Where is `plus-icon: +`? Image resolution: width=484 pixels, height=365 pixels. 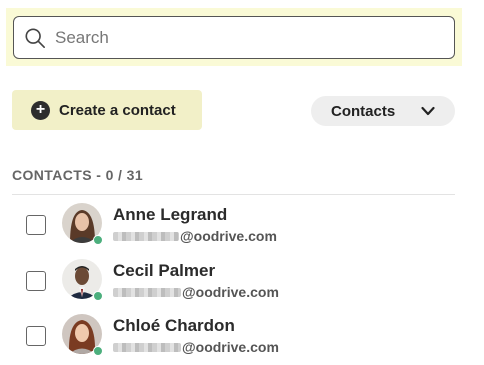 plus-icon: + is located at coordinates (40, 110).